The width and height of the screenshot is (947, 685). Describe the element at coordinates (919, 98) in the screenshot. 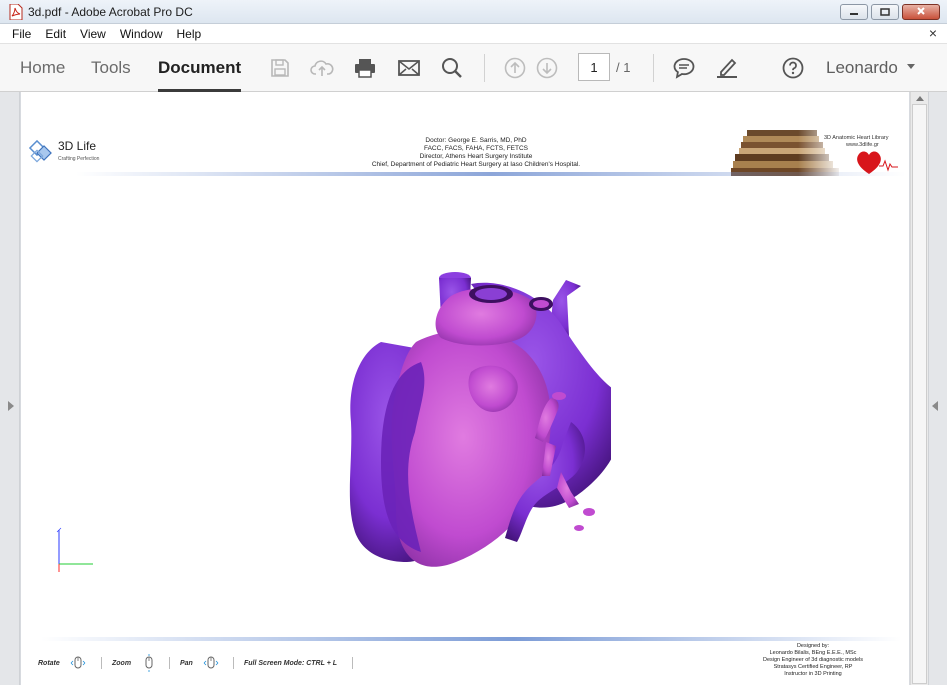

I see `scroll-up-icon` at that location.